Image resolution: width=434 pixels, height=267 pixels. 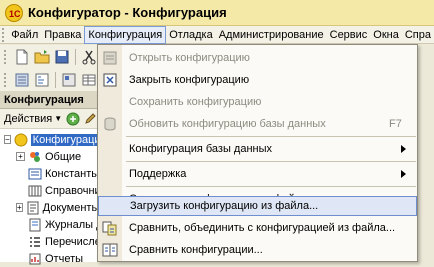 What do you see at coordinates (110, 250) in the screenshot?
I see `compare-icon` at bounding box center [110, 250].